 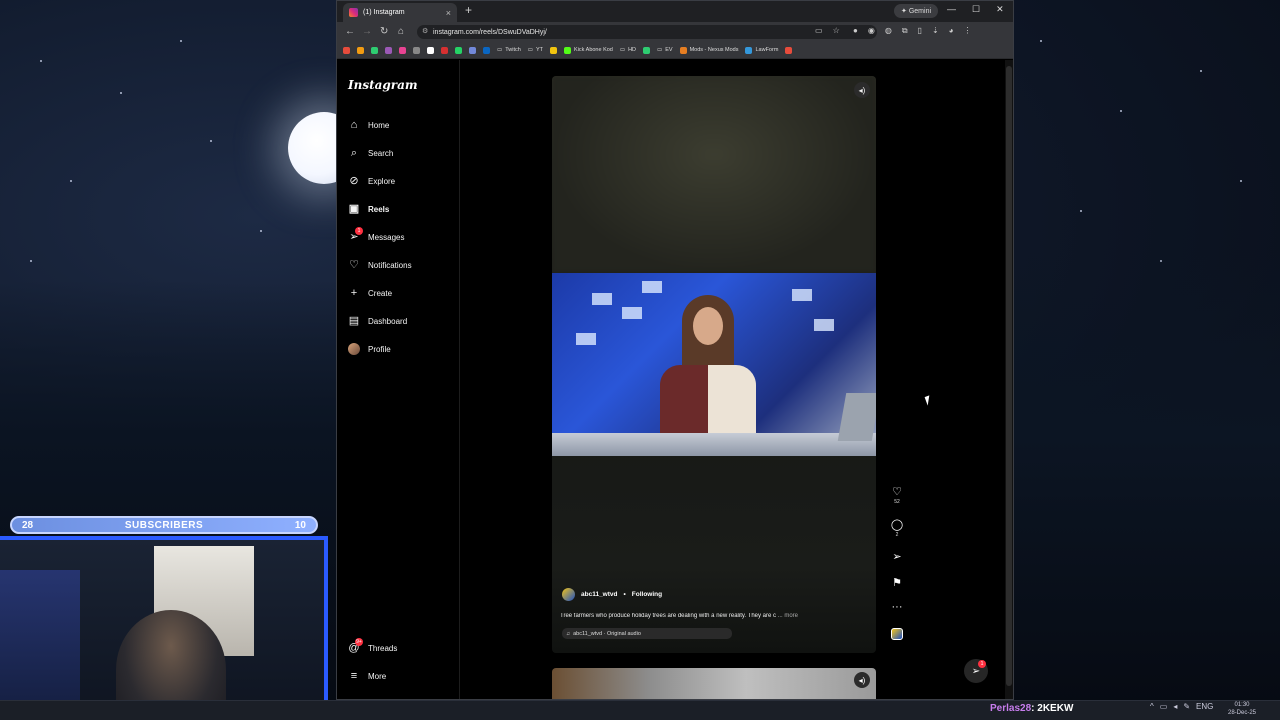 What do you see at coordinates (568, 594) in the screenshot?
I see `author-avatar` at bounding box center [568, 594].